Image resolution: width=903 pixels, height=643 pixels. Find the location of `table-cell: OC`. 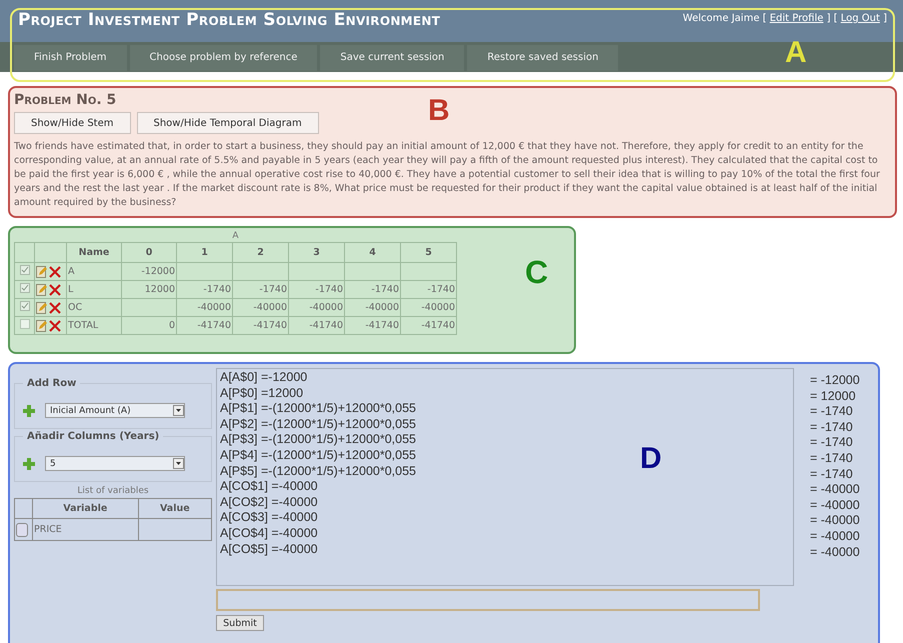

table-cell: OC is located at coordinates (94, 307).